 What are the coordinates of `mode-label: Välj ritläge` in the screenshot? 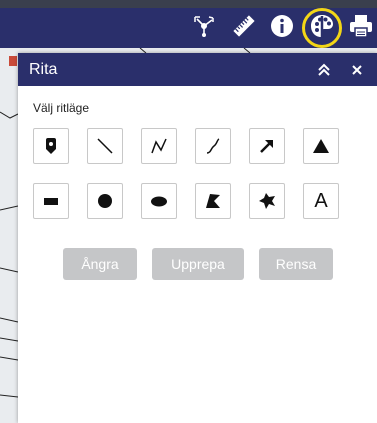 It's located at (61, 108).